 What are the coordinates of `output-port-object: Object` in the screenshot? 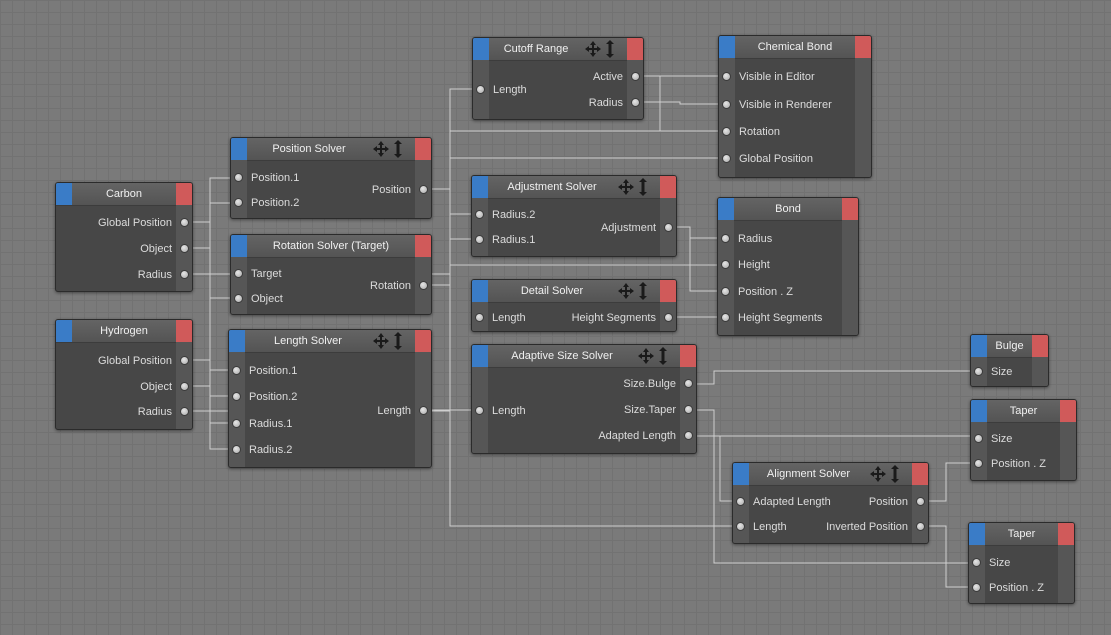 It's located at (124, 387).